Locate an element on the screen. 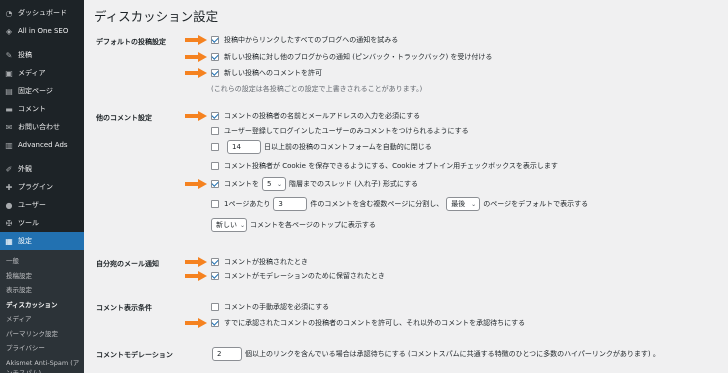  sidebar-item-pages: ▤ 固定ページ is located at coordinates (42, 91).